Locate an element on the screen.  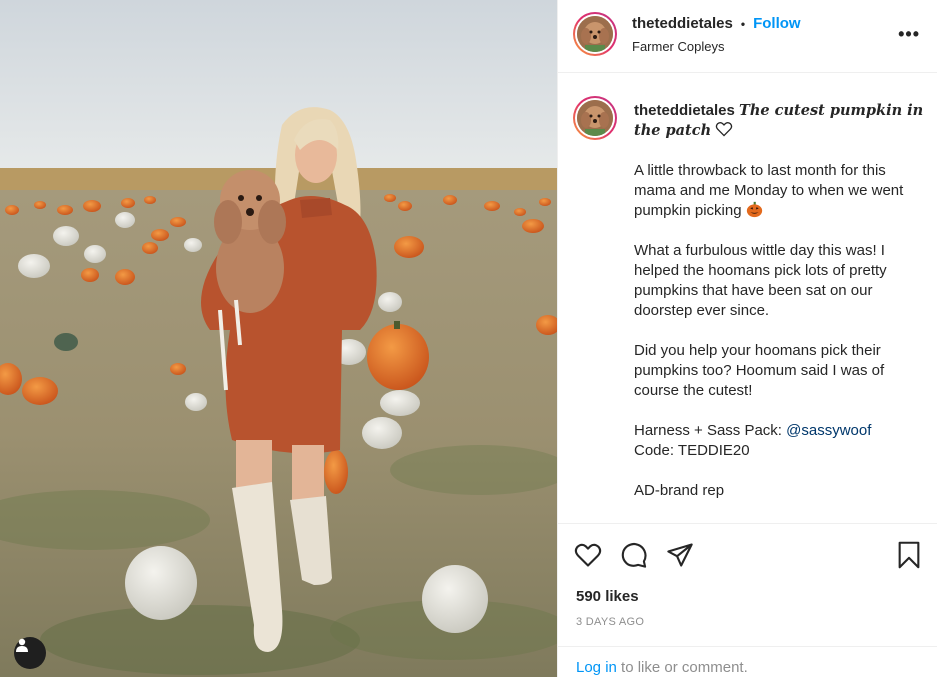
like-button is located at coordinates (588, 555).